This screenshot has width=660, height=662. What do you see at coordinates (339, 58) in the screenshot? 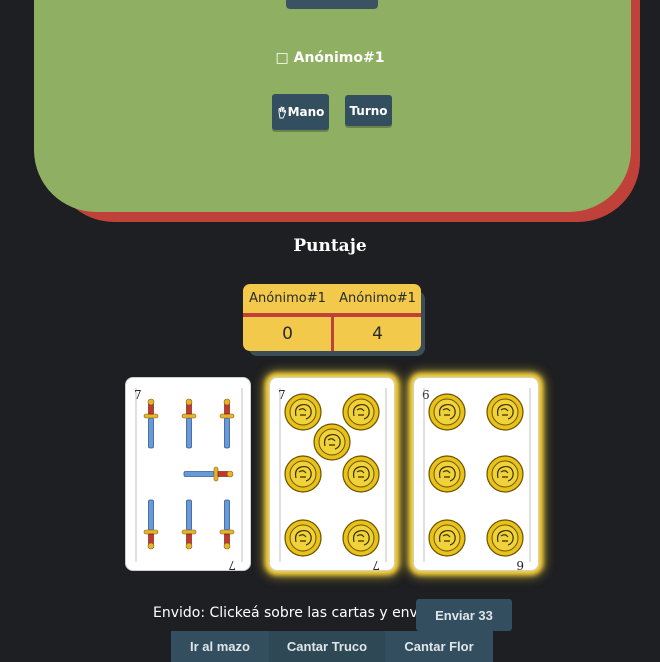
I see `opponent-name: Anónimo#1` at bounding box center [339, 58].